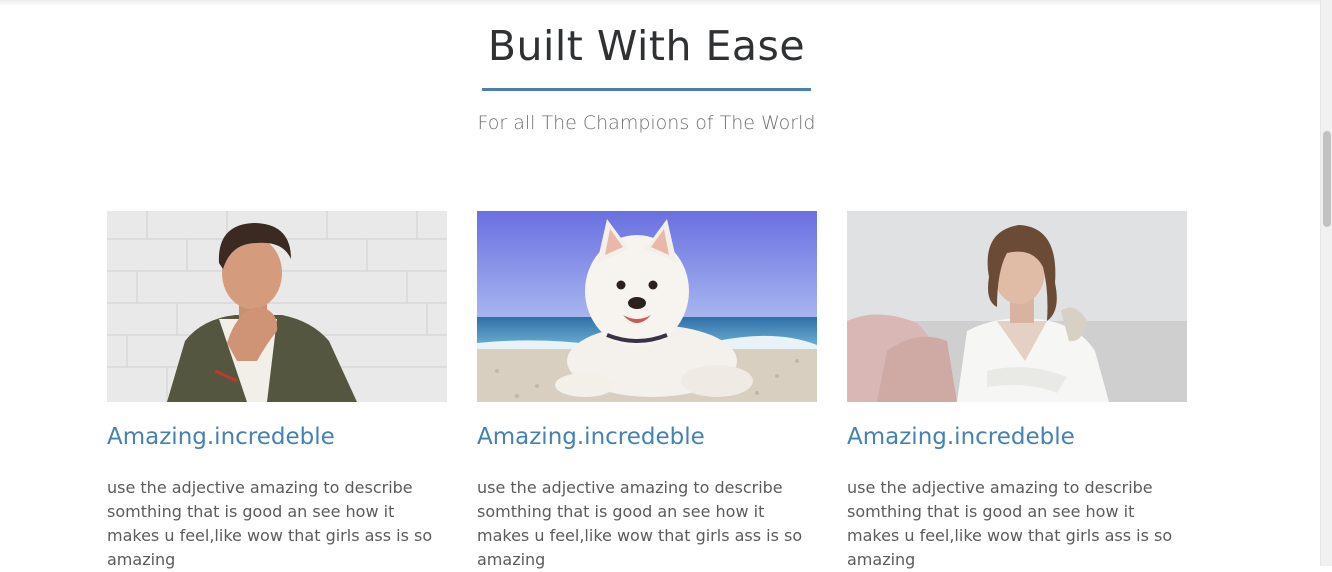  Describe the element at coordinates (647, 306) in the screenshot. I see `card-2-photo` at that location.